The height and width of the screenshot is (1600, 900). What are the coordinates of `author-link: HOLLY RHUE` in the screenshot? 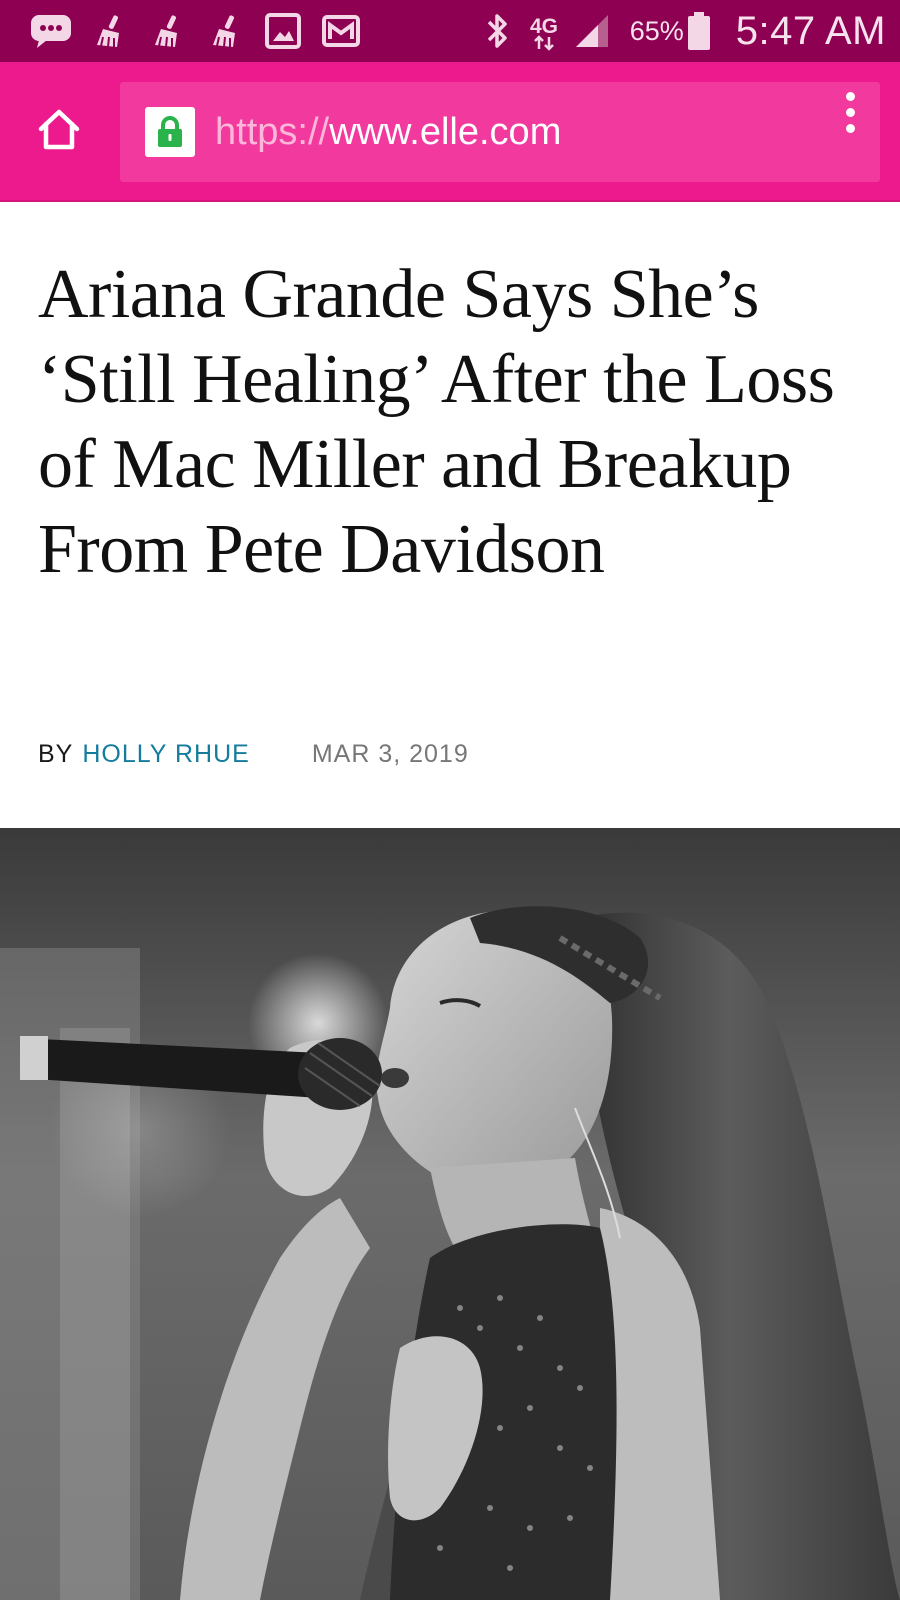 It's located at (165, 754).